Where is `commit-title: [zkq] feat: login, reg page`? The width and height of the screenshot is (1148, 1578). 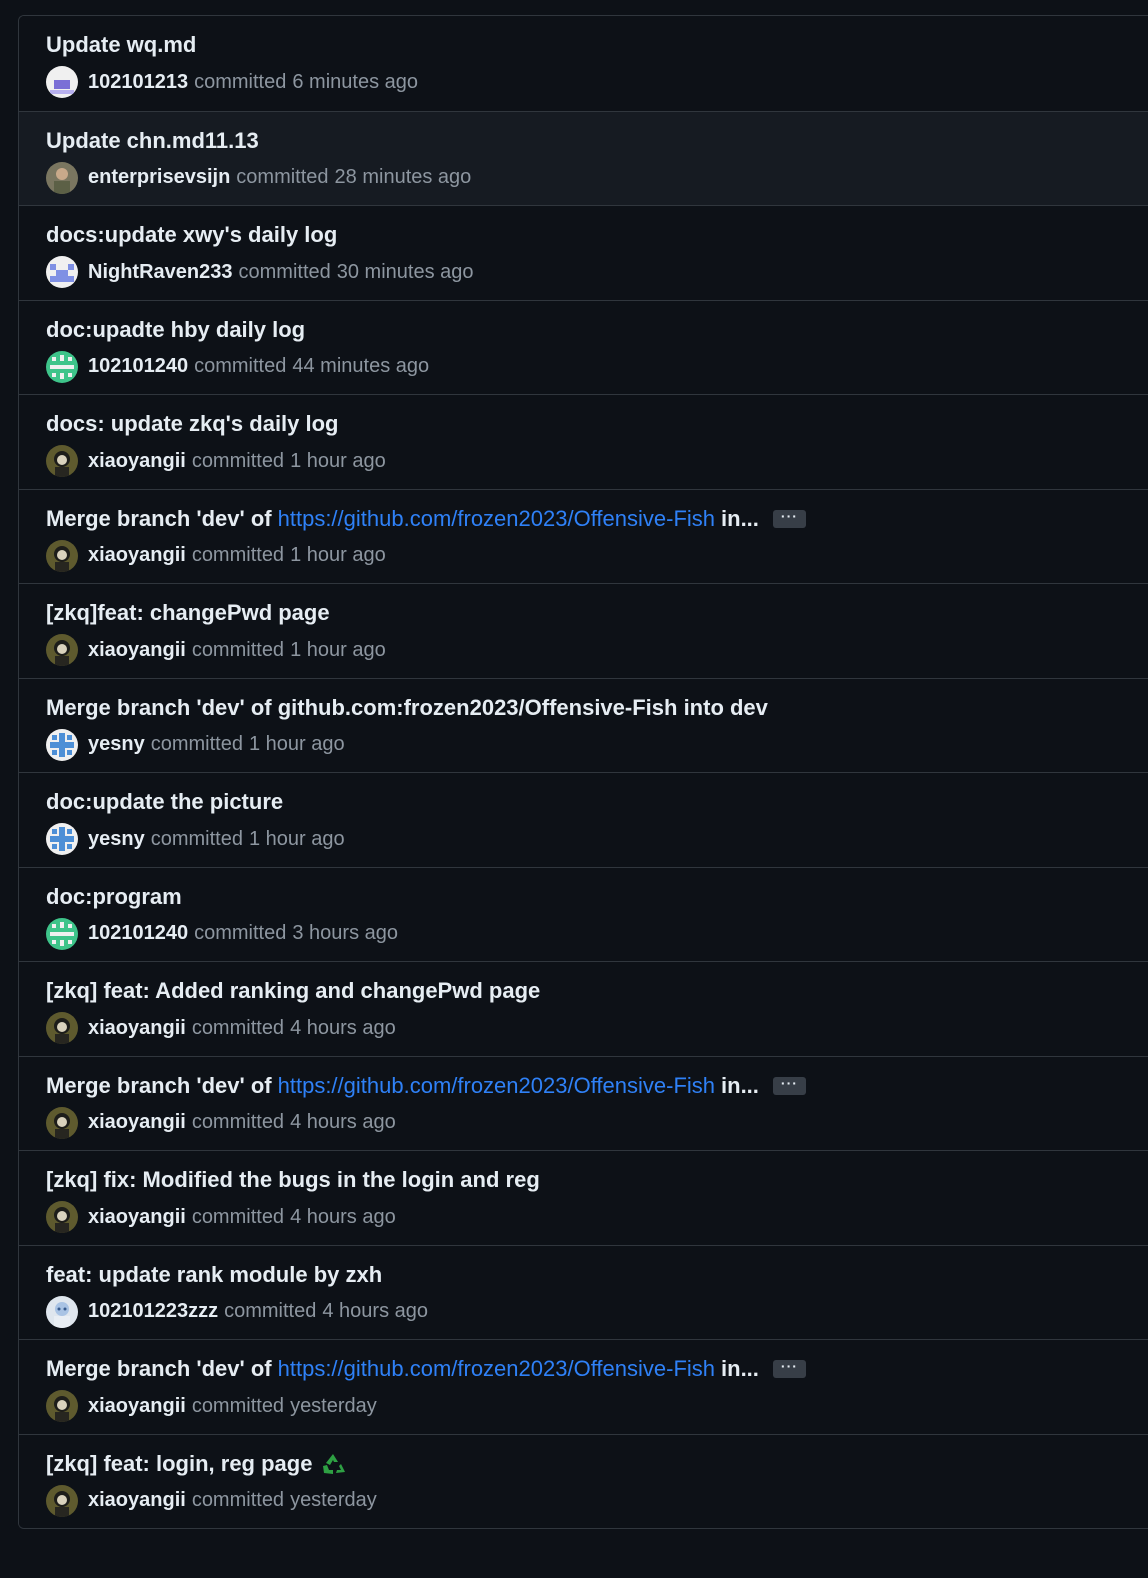 commit-title: [zkq] feat: login, reg page is located at coordinates (196, 1464).